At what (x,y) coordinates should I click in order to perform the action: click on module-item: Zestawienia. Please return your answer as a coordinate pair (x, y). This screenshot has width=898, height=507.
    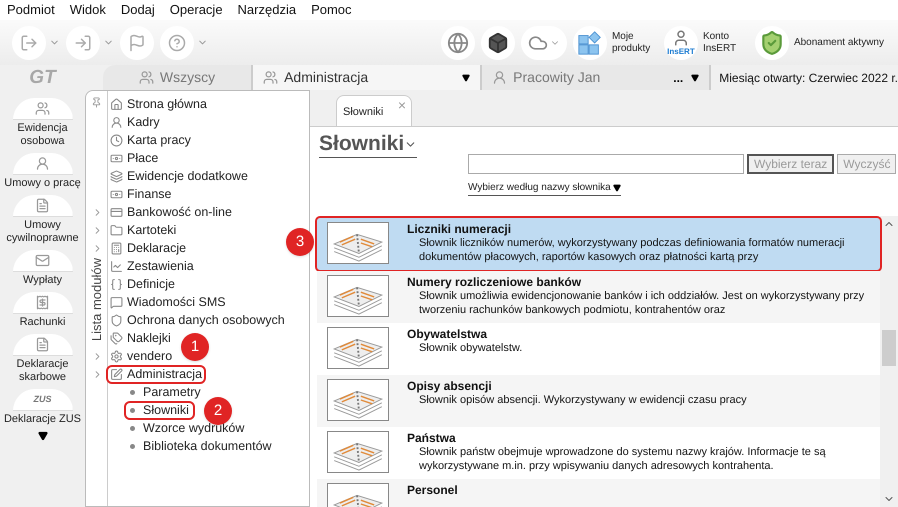
    Looking at the image, I should click on (152, 266).